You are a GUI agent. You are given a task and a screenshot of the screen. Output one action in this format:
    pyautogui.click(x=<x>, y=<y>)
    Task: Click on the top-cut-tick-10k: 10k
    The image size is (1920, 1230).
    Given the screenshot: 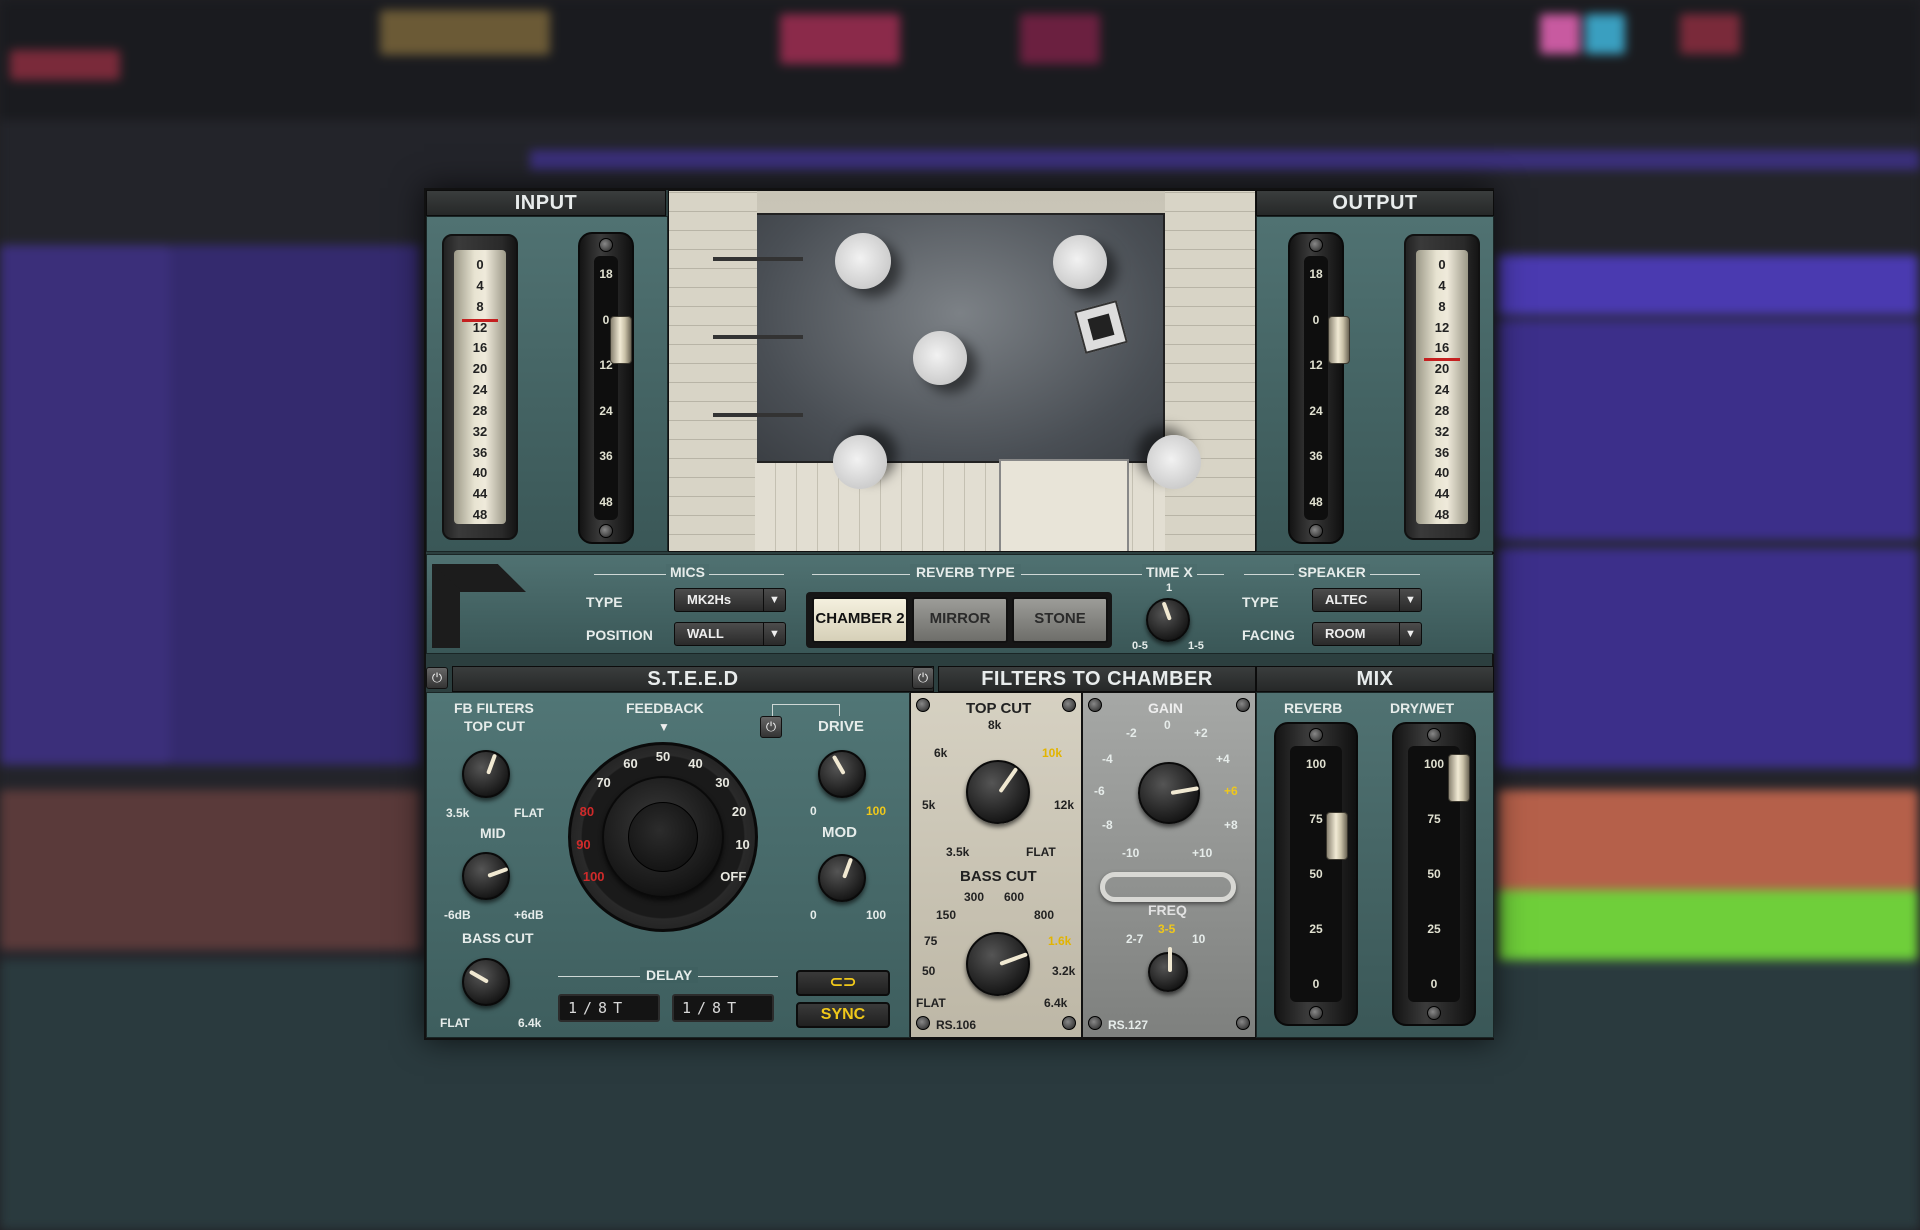 What is the action you would take?
    pyautogui.click(x=1052, y=753)
    